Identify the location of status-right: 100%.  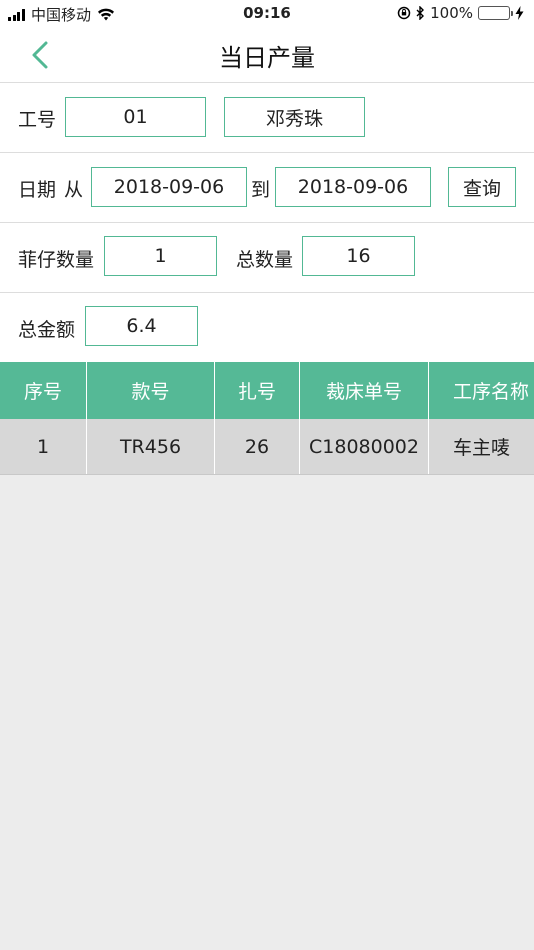
(458, 13).